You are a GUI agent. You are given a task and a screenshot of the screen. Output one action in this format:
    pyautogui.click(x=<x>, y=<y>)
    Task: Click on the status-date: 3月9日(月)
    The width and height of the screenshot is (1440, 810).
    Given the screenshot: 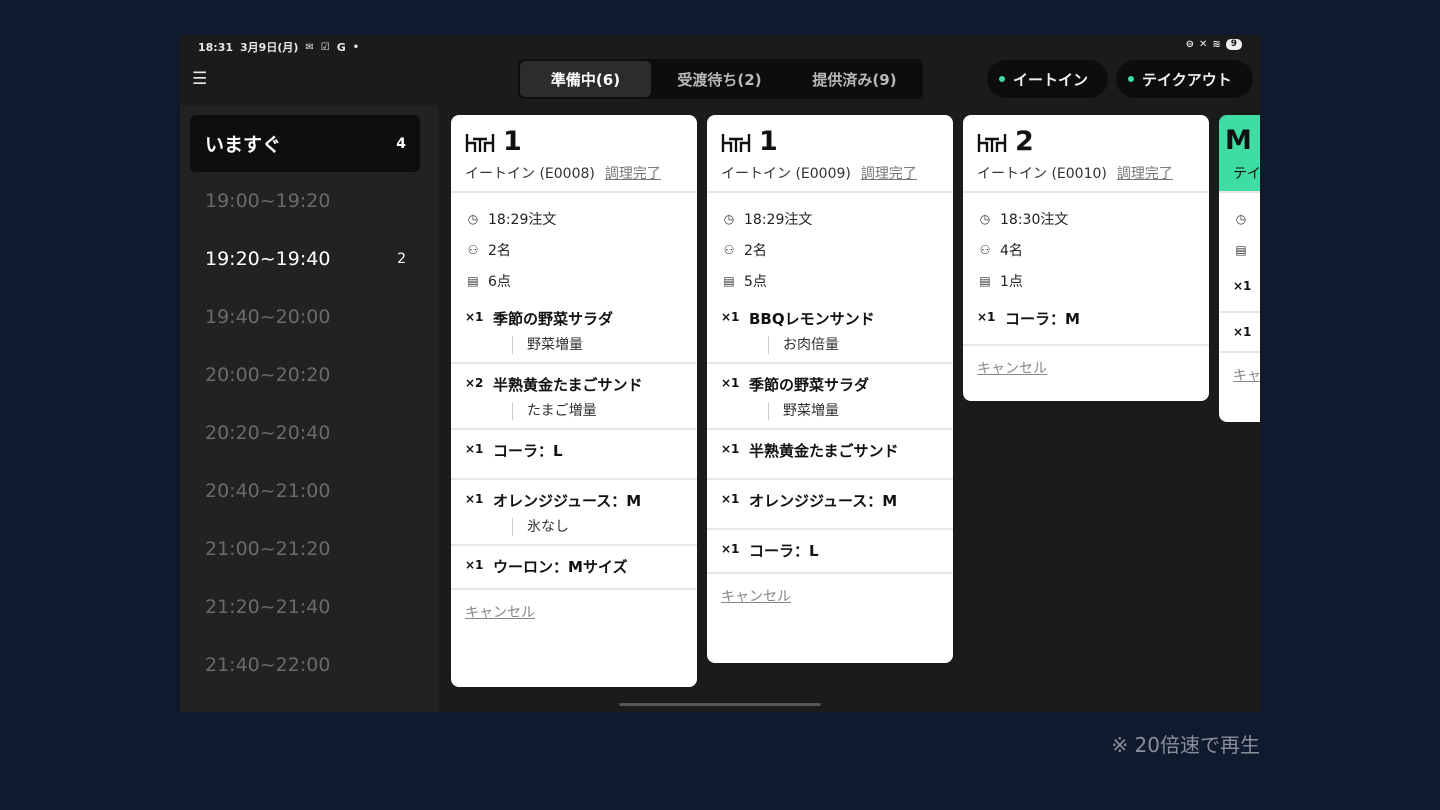 What is the action you would take?
    pyautogui.click(x=269, y=47)
    